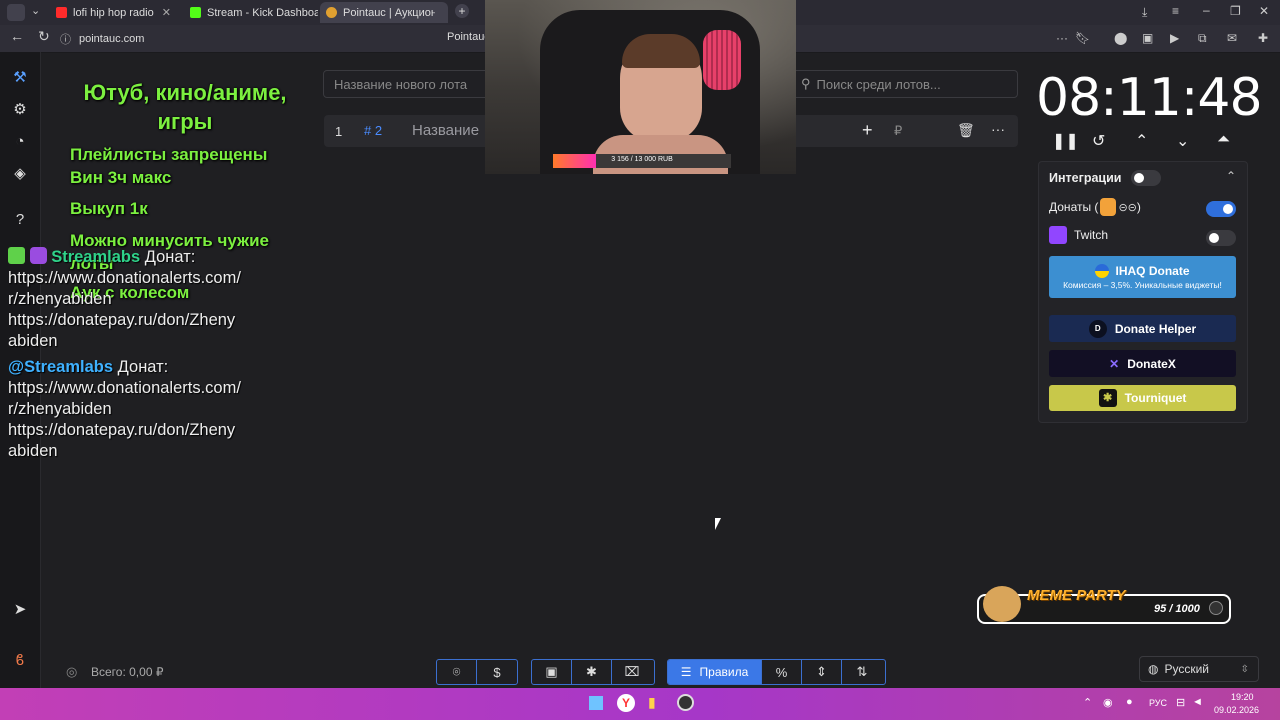 The height and width of the screenshot is (720, 1280). I want to click on obs-icon, so click(685, 702).